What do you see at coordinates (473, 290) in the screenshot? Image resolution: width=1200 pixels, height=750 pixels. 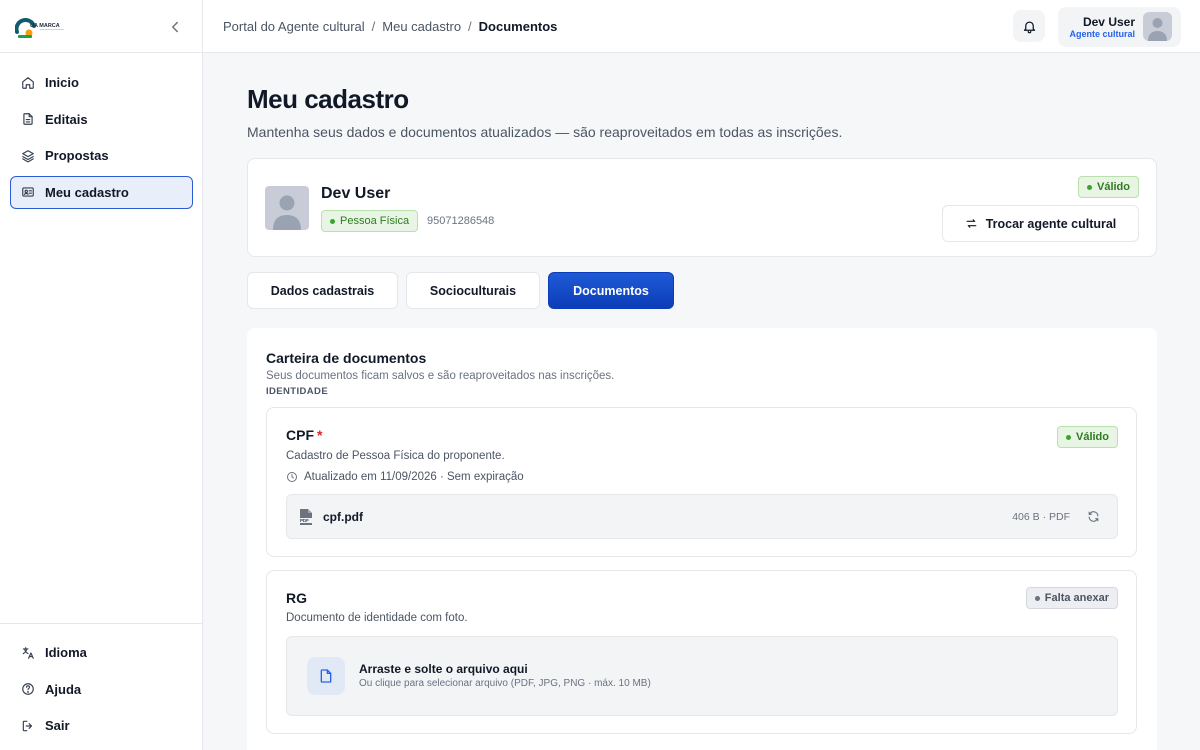 I see `tab-socioculturais: Socioculturais` at bounding box center [473, 290].